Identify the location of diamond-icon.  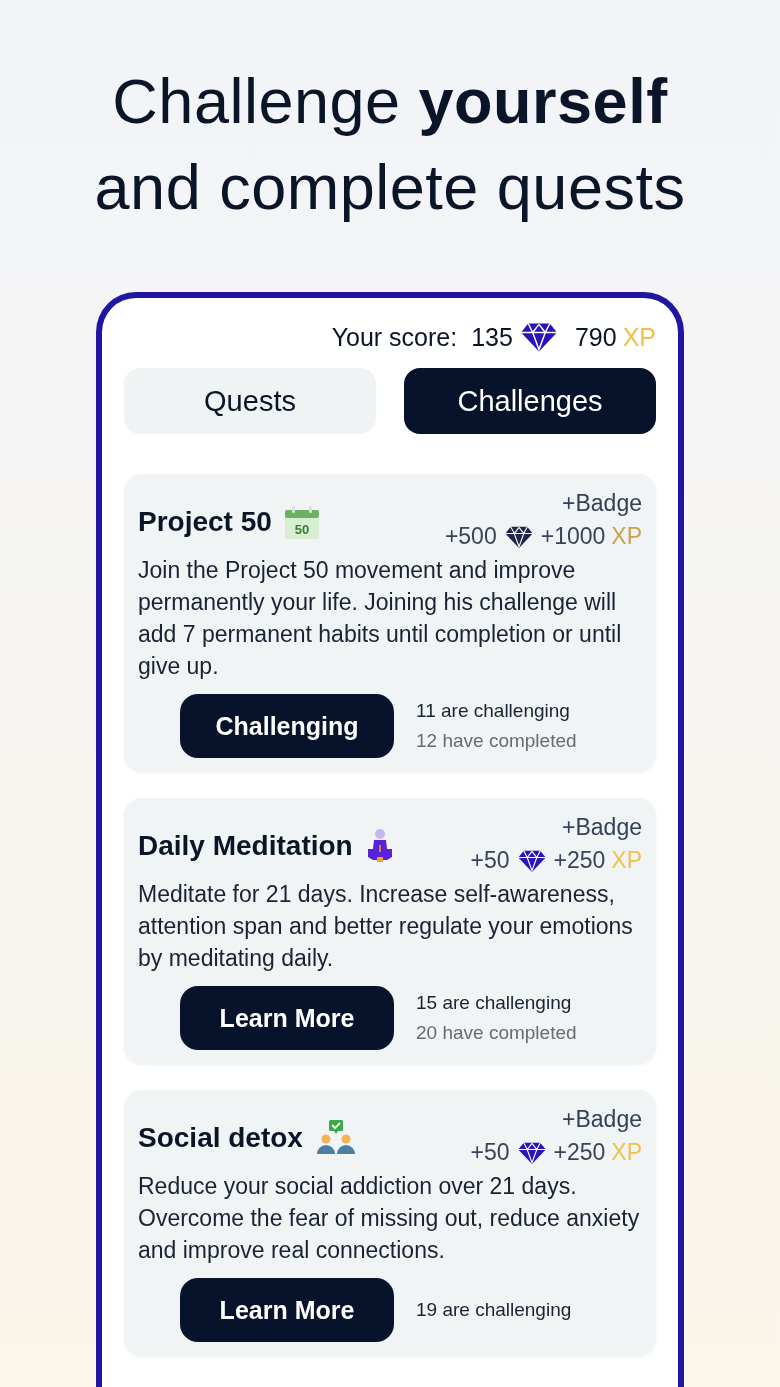
(538, 337).